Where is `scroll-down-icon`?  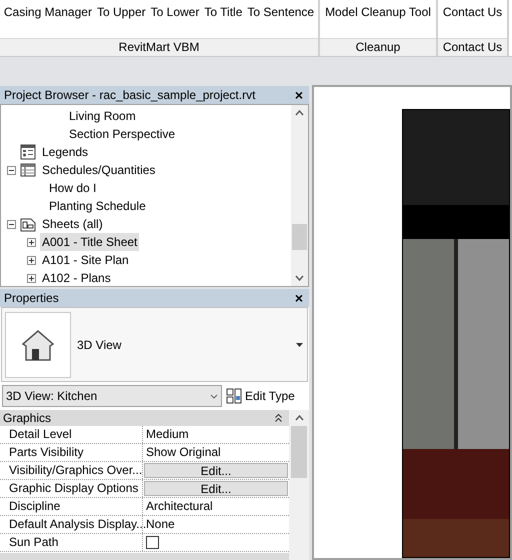 scroll-down-icon is located at coordinates (299, 278).